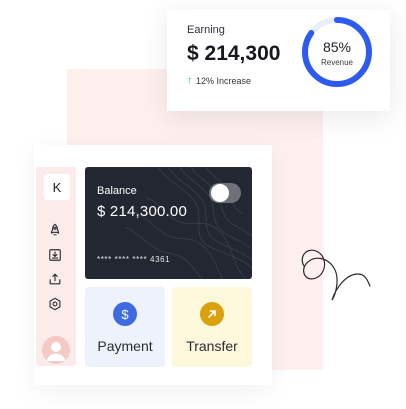 The image size is (406, 409). Describe the element at coordinates (234, 53) in the screenshot. I see `earning-amount: $ 214,300` at that location.